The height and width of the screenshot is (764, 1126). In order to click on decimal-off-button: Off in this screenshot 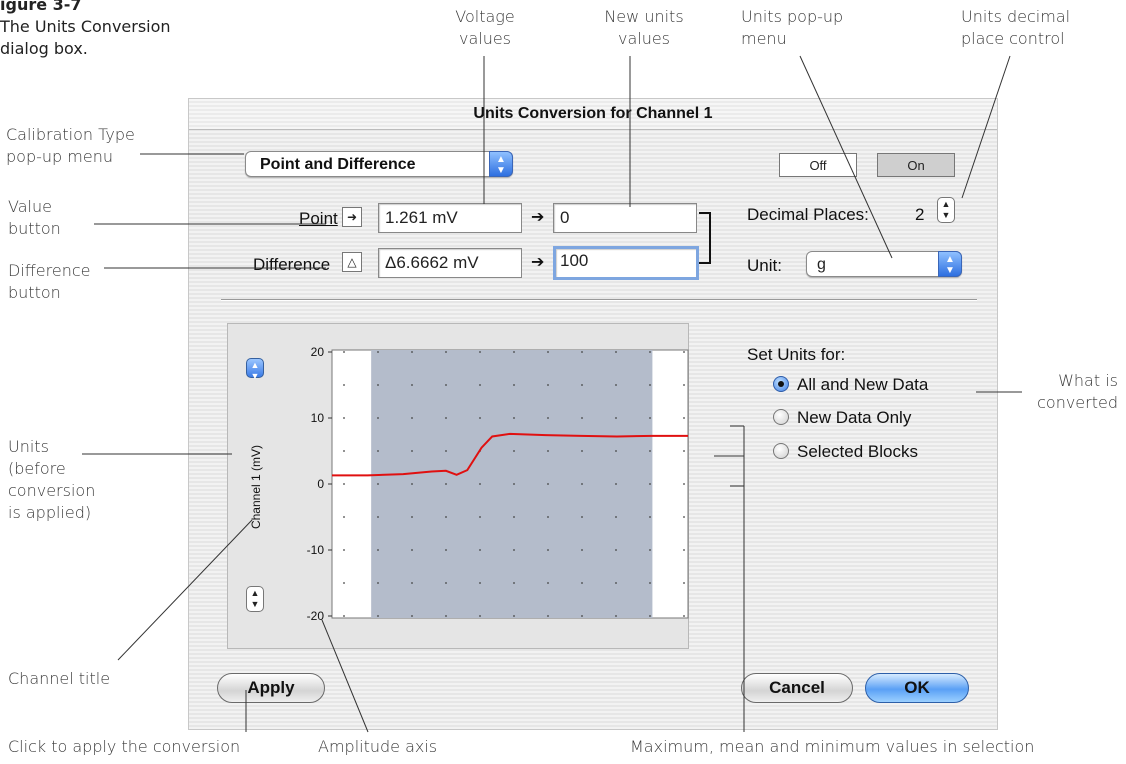, I will do `click(818, 165)`.